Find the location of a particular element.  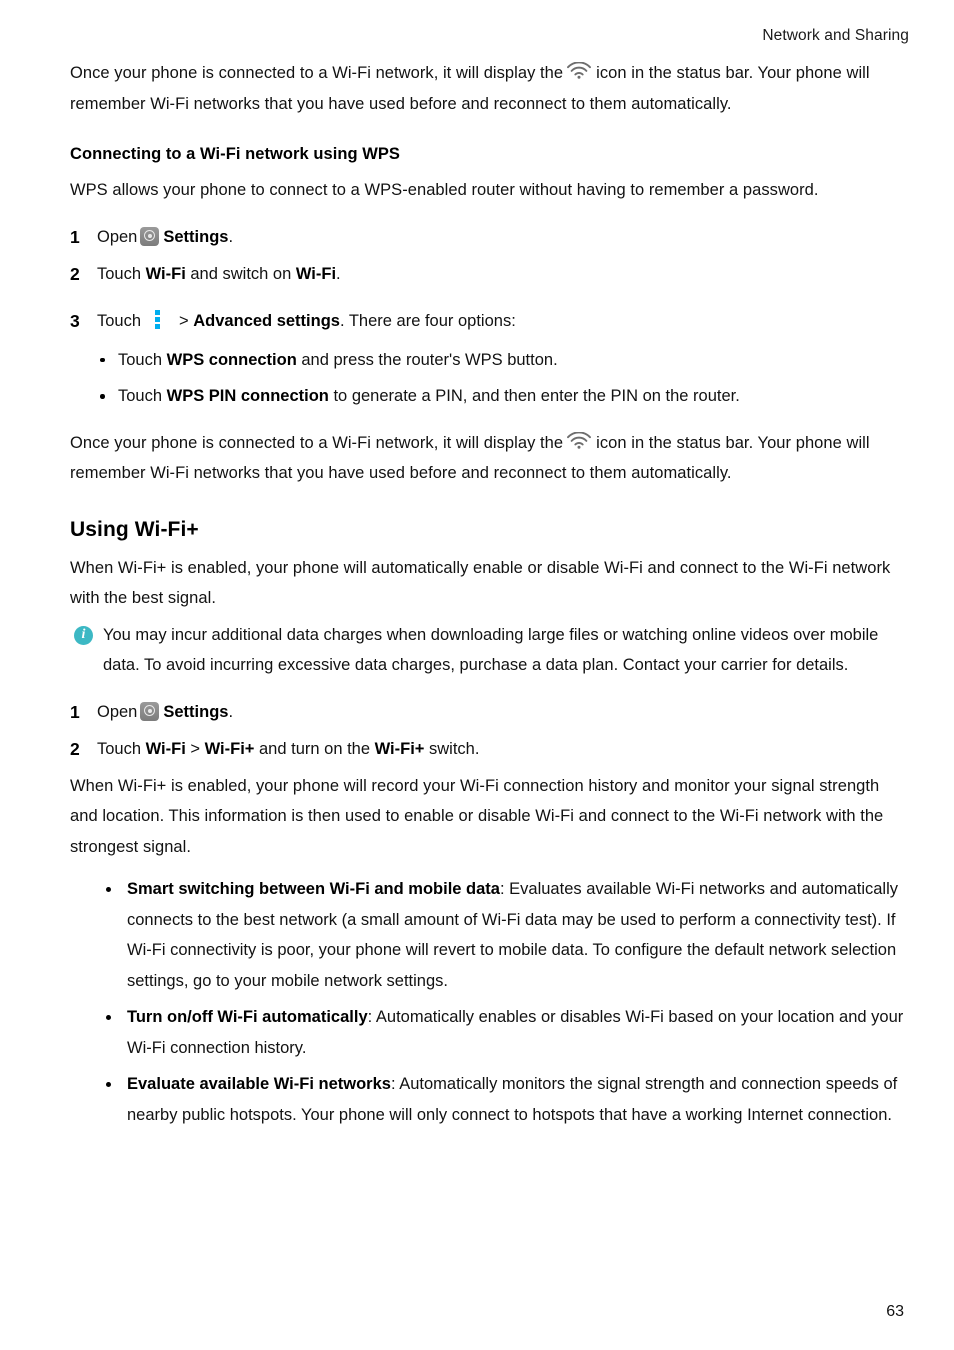

wps-step-2: 2 Touch Wi-Fi and switch on Wi-Fi. is located at coordinates (490, 274).